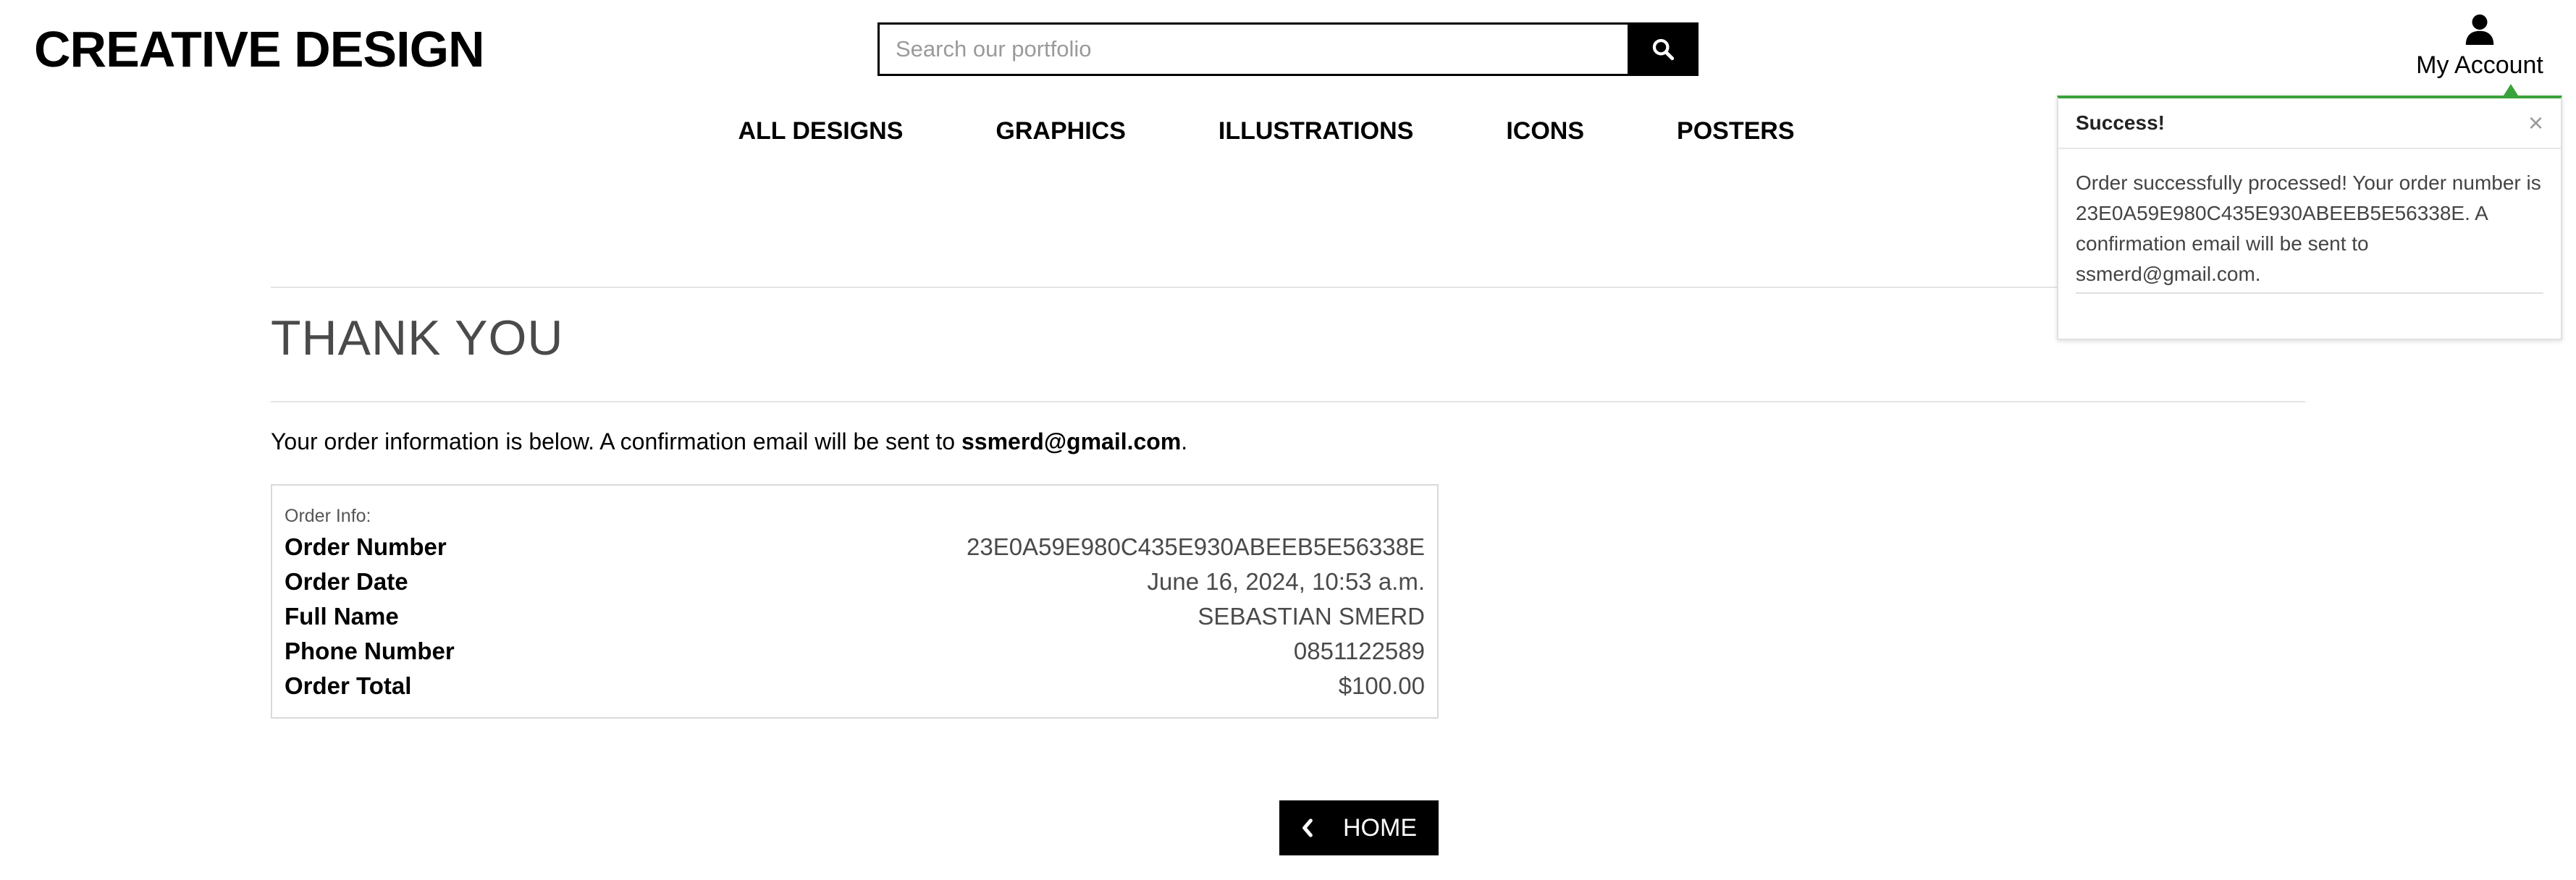  I want to click on my-account-label: My Account, so click(2479, 65).